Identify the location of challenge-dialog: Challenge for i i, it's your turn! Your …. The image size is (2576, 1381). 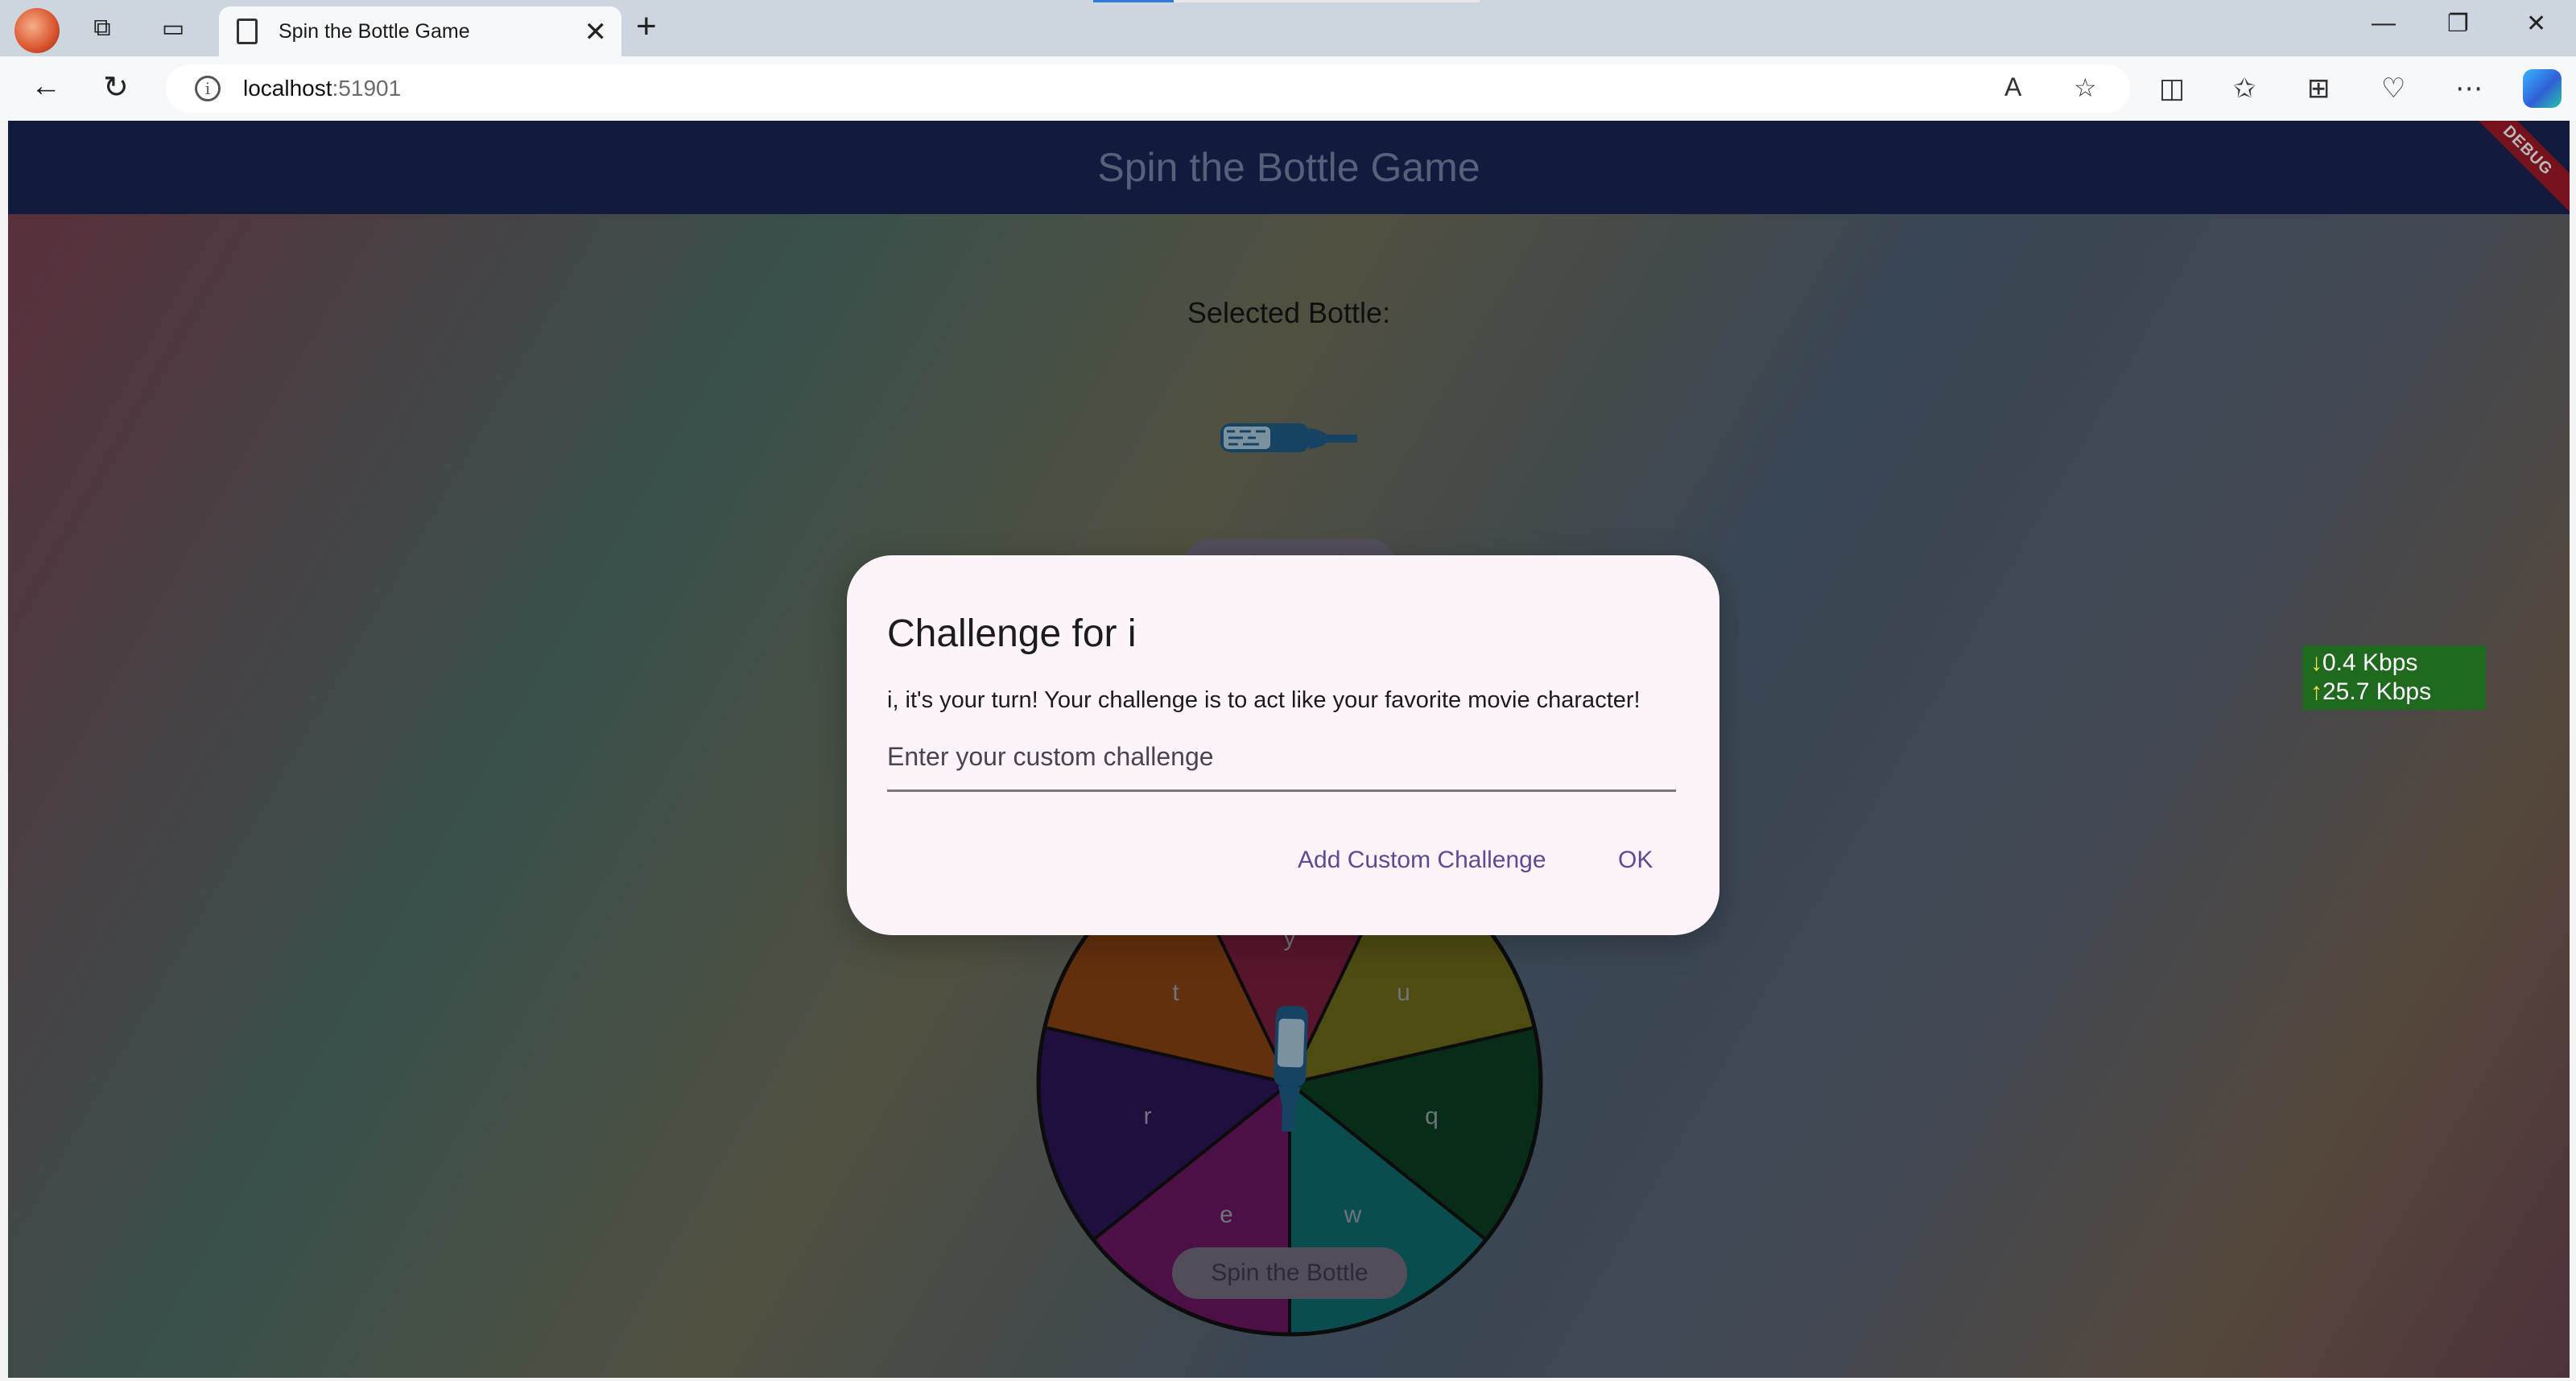
(1283, 745).